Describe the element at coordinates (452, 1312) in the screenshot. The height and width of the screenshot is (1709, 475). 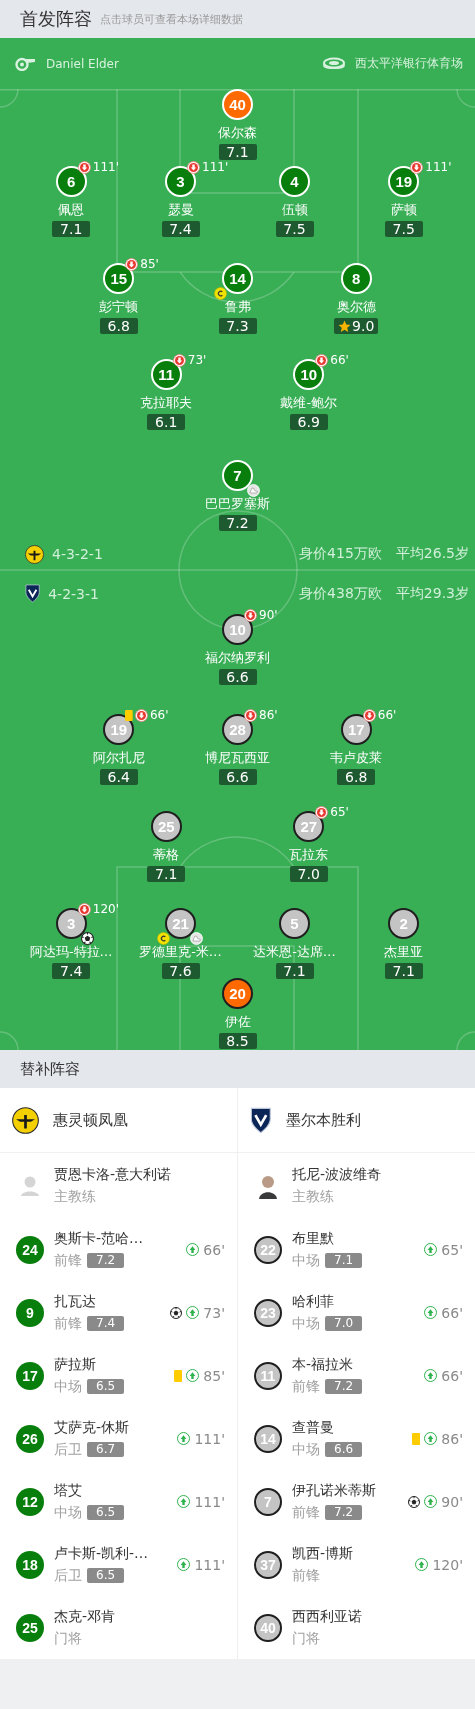
I see `sub-on-minute: 66'` at that location.